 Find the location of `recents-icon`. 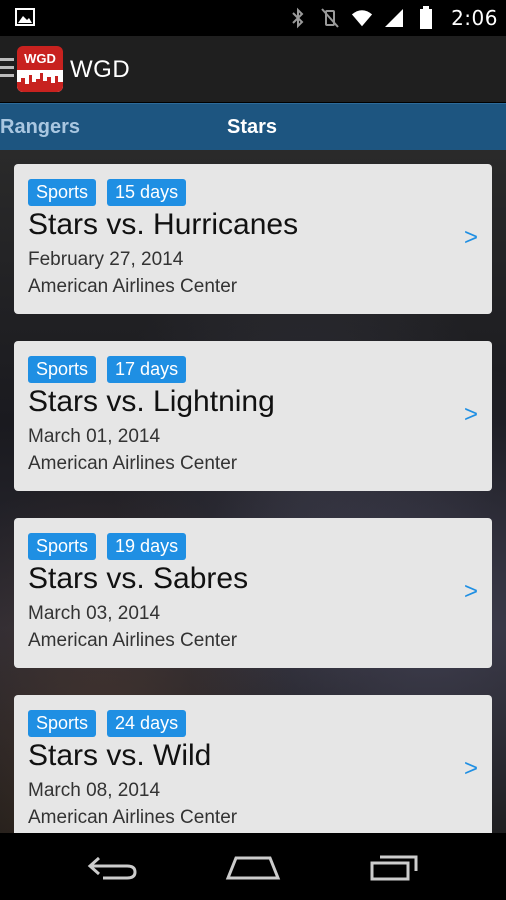

recents-icon is located at coordinates (394, 867).